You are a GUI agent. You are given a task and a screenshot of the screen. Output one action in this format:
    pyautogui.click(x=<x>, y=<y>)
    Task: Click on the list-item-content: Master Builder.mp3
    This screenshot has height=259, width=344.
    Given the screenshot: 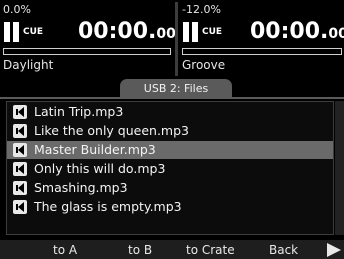 What is the action you would take?
    pyautogui.click(x=171, y=150)
    